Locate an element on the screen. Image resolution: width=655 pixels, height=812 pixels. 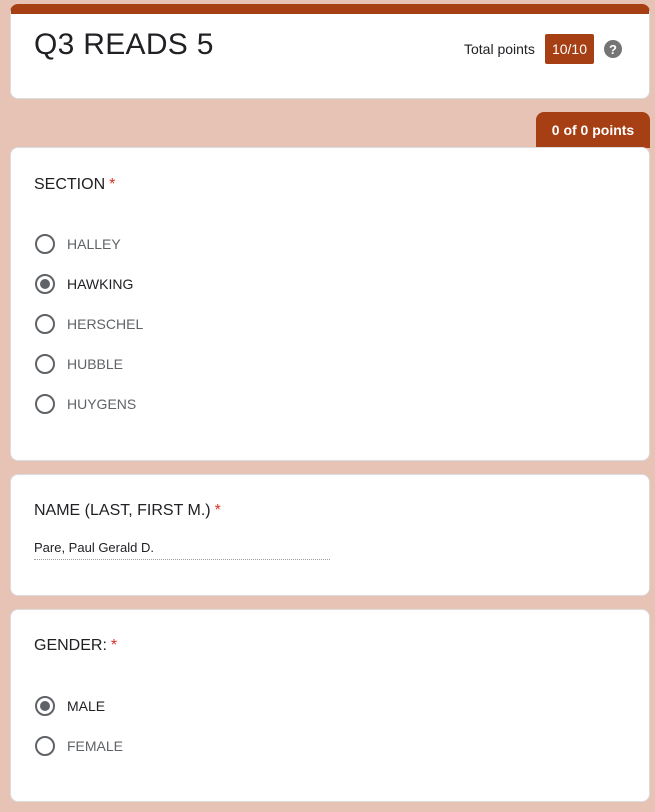
radio-label: HERSCHEL is located at coordinates (105, 324).